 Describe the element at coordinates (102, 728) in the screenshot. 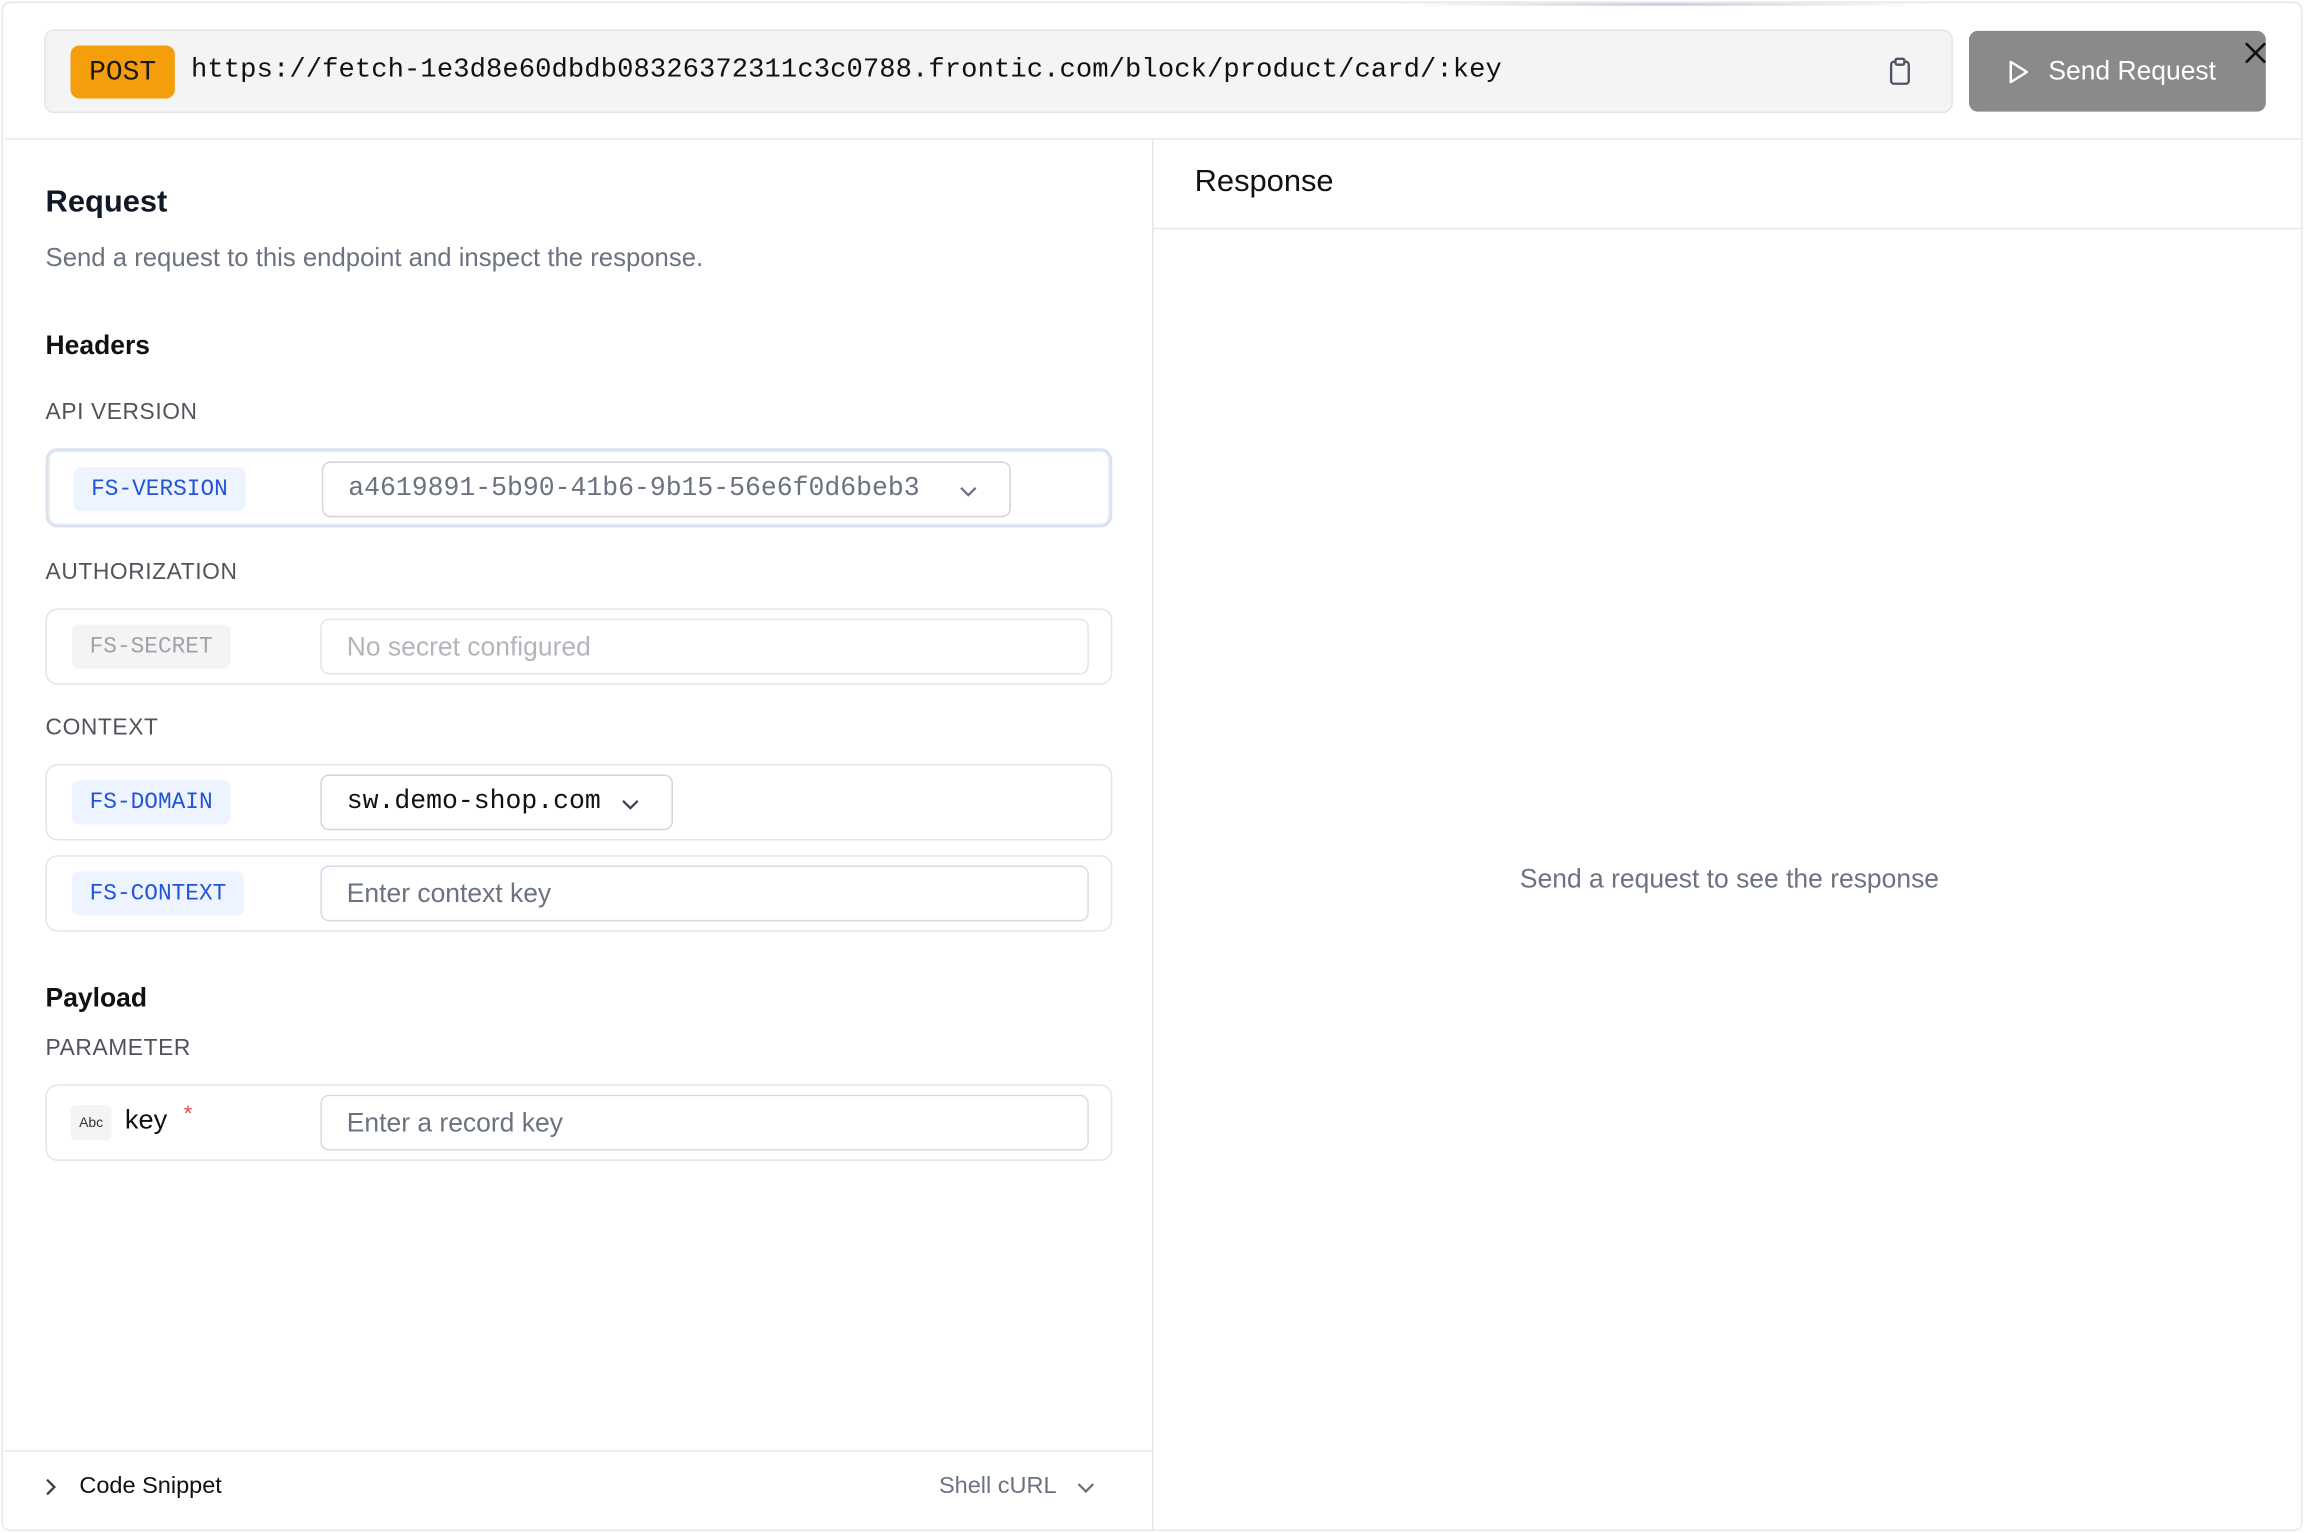

I see `context-label: CONTEXT` at that location.